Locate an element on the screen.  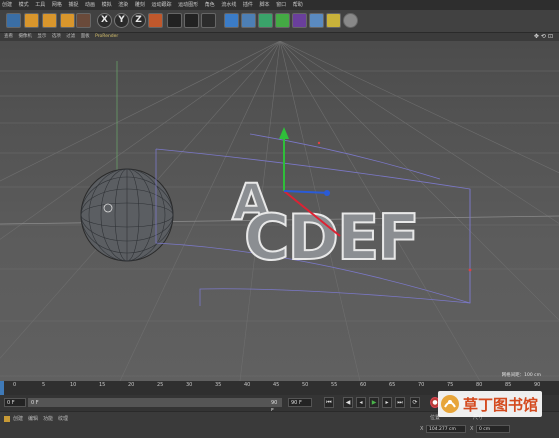
menu-character: 角色 is located at coordinates (210, 5).